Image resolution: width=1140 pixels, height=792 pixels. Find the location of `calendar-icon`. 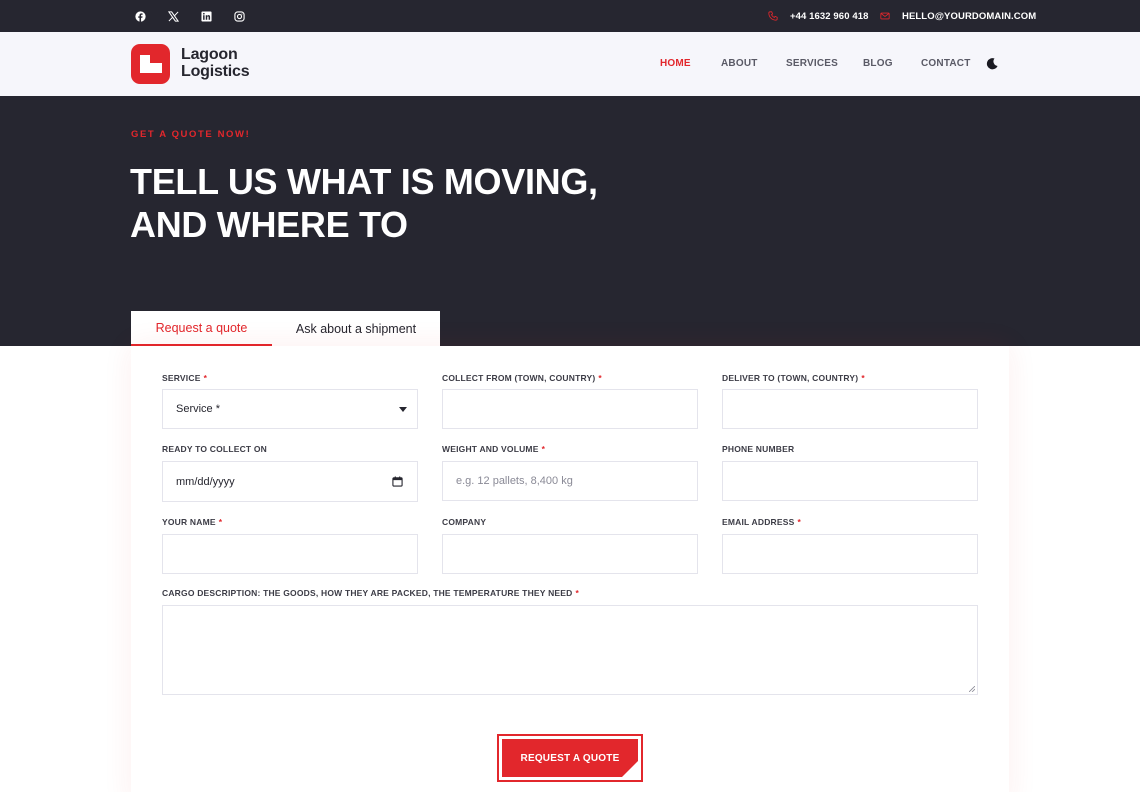

calendar-icon is located at coordinates (397, 481).